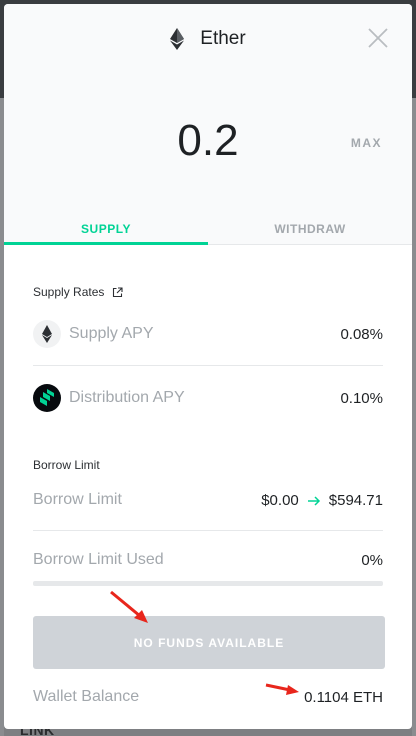  What do you see at coordinates (209, 642) in the screenshot?
I see `no-funds-button: NO FUNDS AVAILABLE` at bounding box center [209, 642].